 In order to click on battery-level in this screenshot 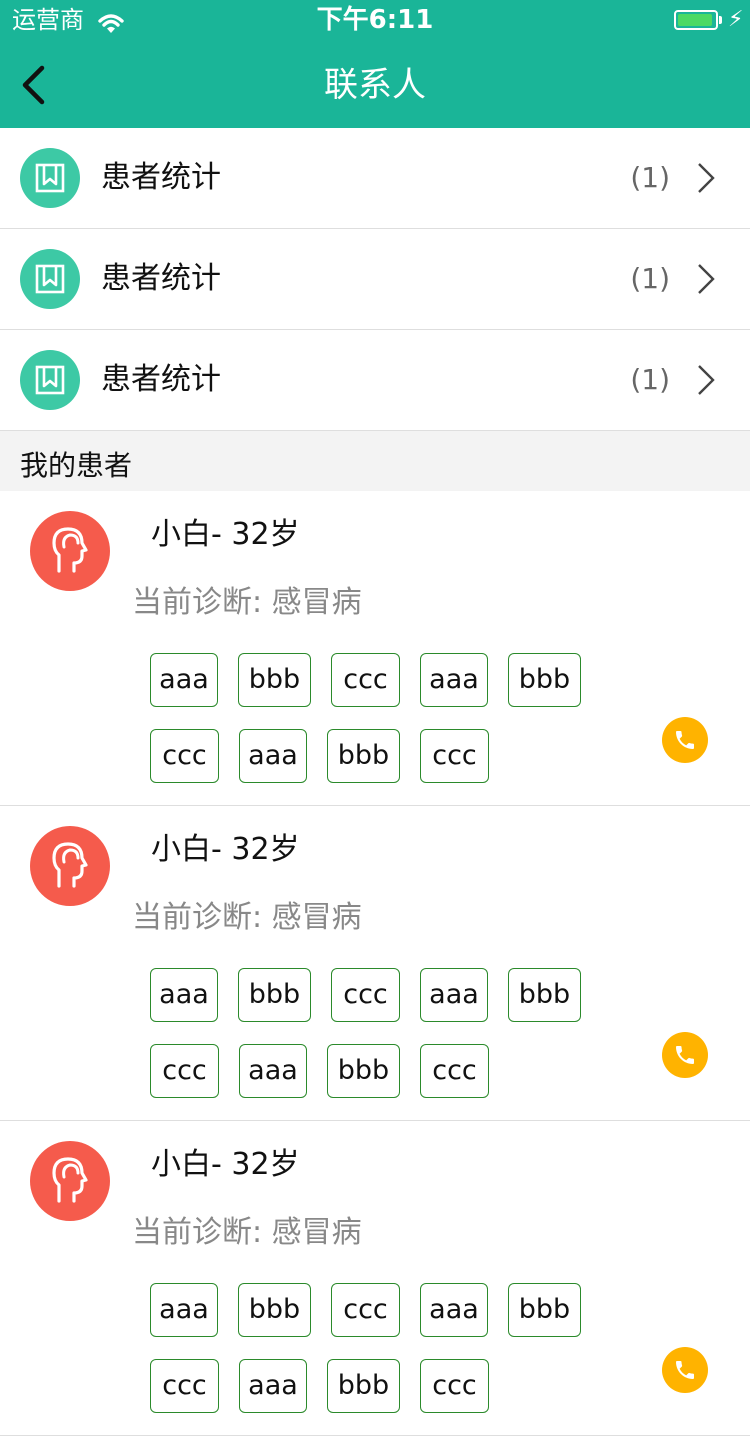, I will do `click(695, 20)`.